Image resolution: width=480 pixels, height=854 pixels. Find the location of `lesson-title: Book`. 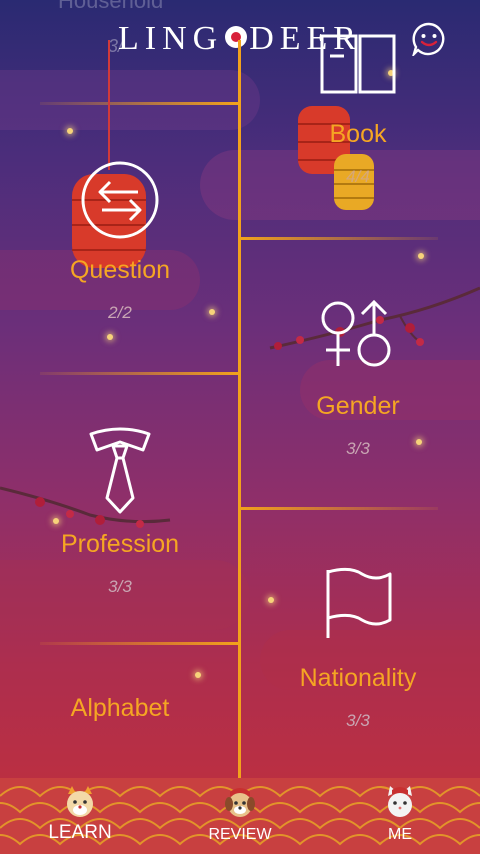

lesson-title: Book is located at coordinates (358, 134).